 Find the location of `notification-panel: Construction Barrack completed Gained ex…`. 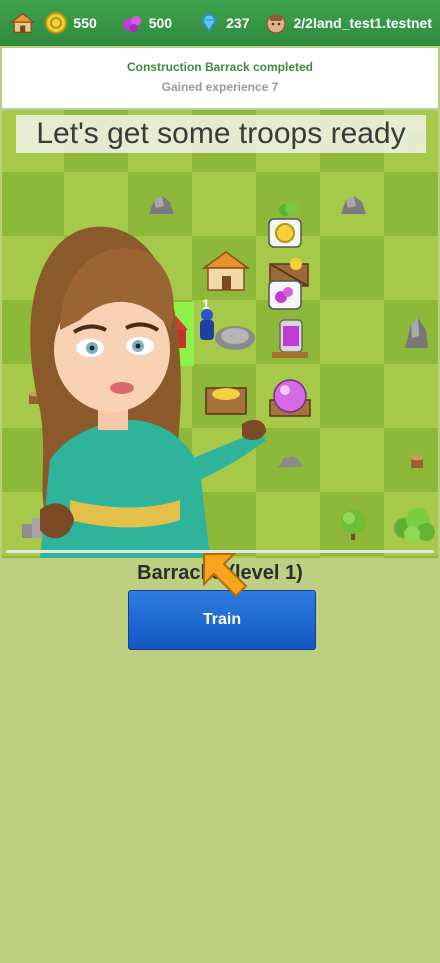

notification-panel: Construction Barrack completed Gained ex… is located at coordinates (220, 78).